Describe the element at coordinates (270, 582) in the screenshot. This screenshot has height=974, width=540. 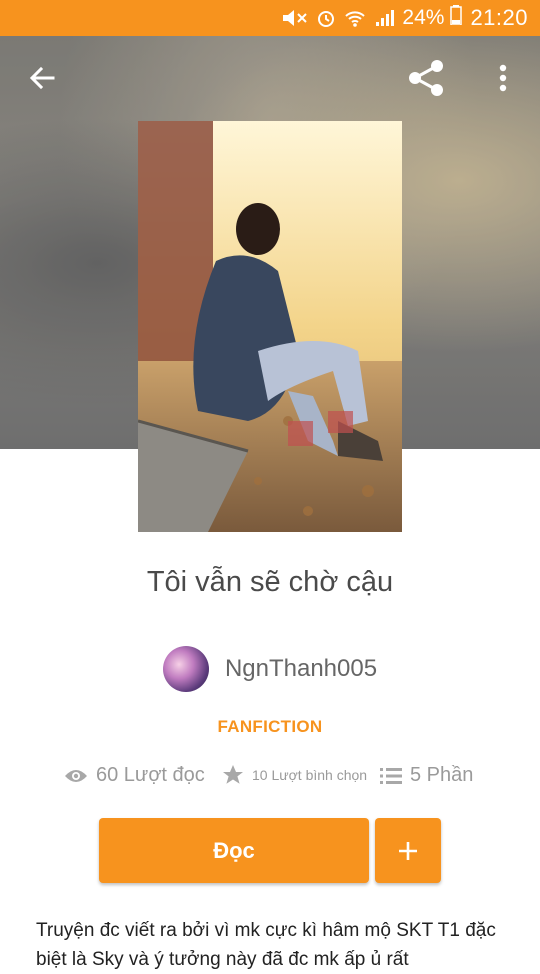
I see `story-title: Tôi vẫn sẽ chờ cậu` at that location.